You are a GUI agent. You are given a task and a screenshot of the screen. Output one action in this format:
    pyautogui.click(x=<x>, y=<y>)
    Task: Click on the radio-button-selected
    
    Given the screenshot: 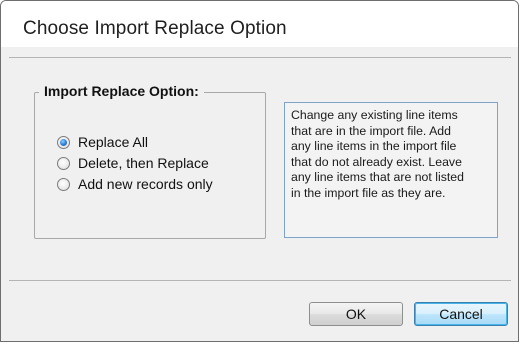 What is the action you would take?
    pyautogui.click(x=63, y=142)
    